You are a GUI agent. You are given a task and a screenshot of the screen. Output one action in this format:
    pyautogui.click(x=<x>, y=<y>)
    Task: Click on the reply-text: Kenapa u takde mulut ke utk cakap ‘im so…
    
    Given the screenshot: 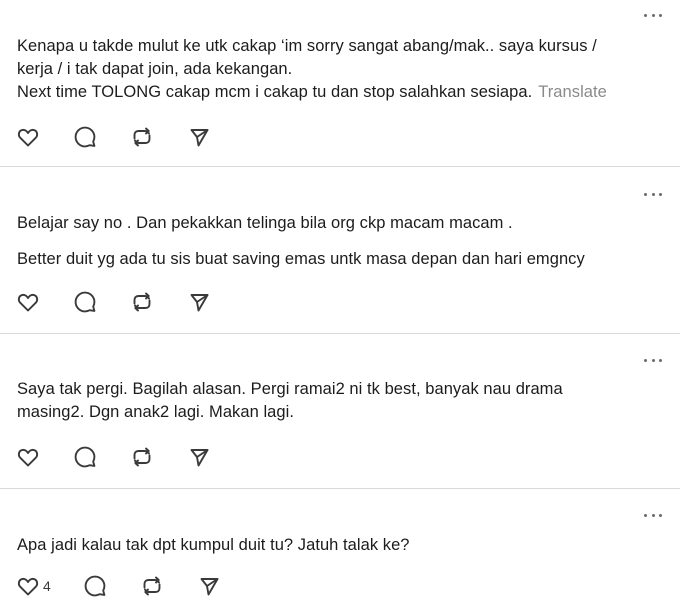 What is the action you would take?
    pyautogui.click(x=337, y=69)
    